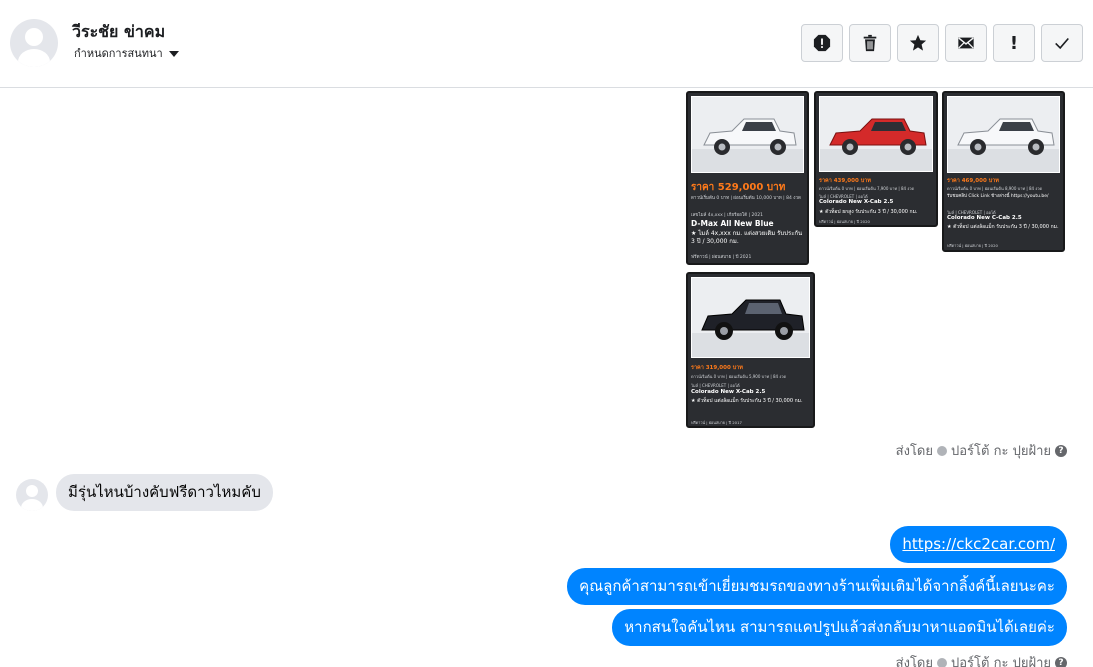  I want to click on check-icon, so click(1062, 43).